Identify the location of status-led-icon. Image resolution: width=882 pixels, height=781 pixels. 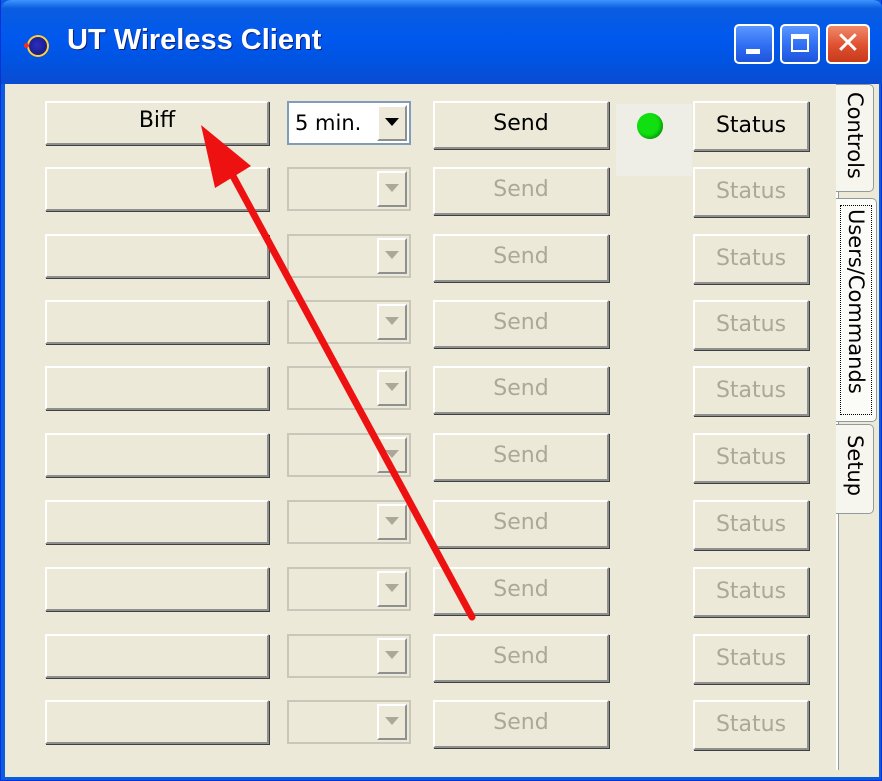
(650, 126).